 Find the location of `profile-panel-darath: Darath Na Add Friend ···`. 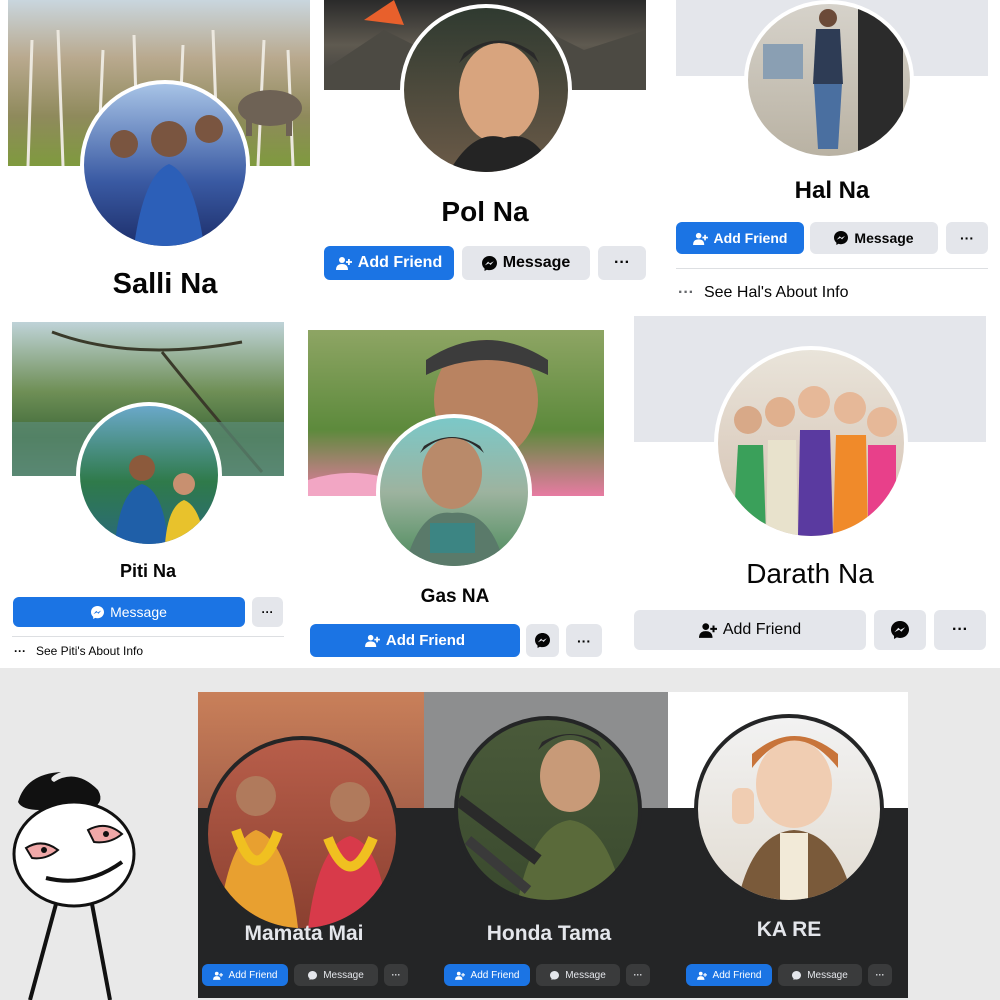

profile-panel-darath: Darath Na Add Friend ··· is located at coordinates (808, 490).